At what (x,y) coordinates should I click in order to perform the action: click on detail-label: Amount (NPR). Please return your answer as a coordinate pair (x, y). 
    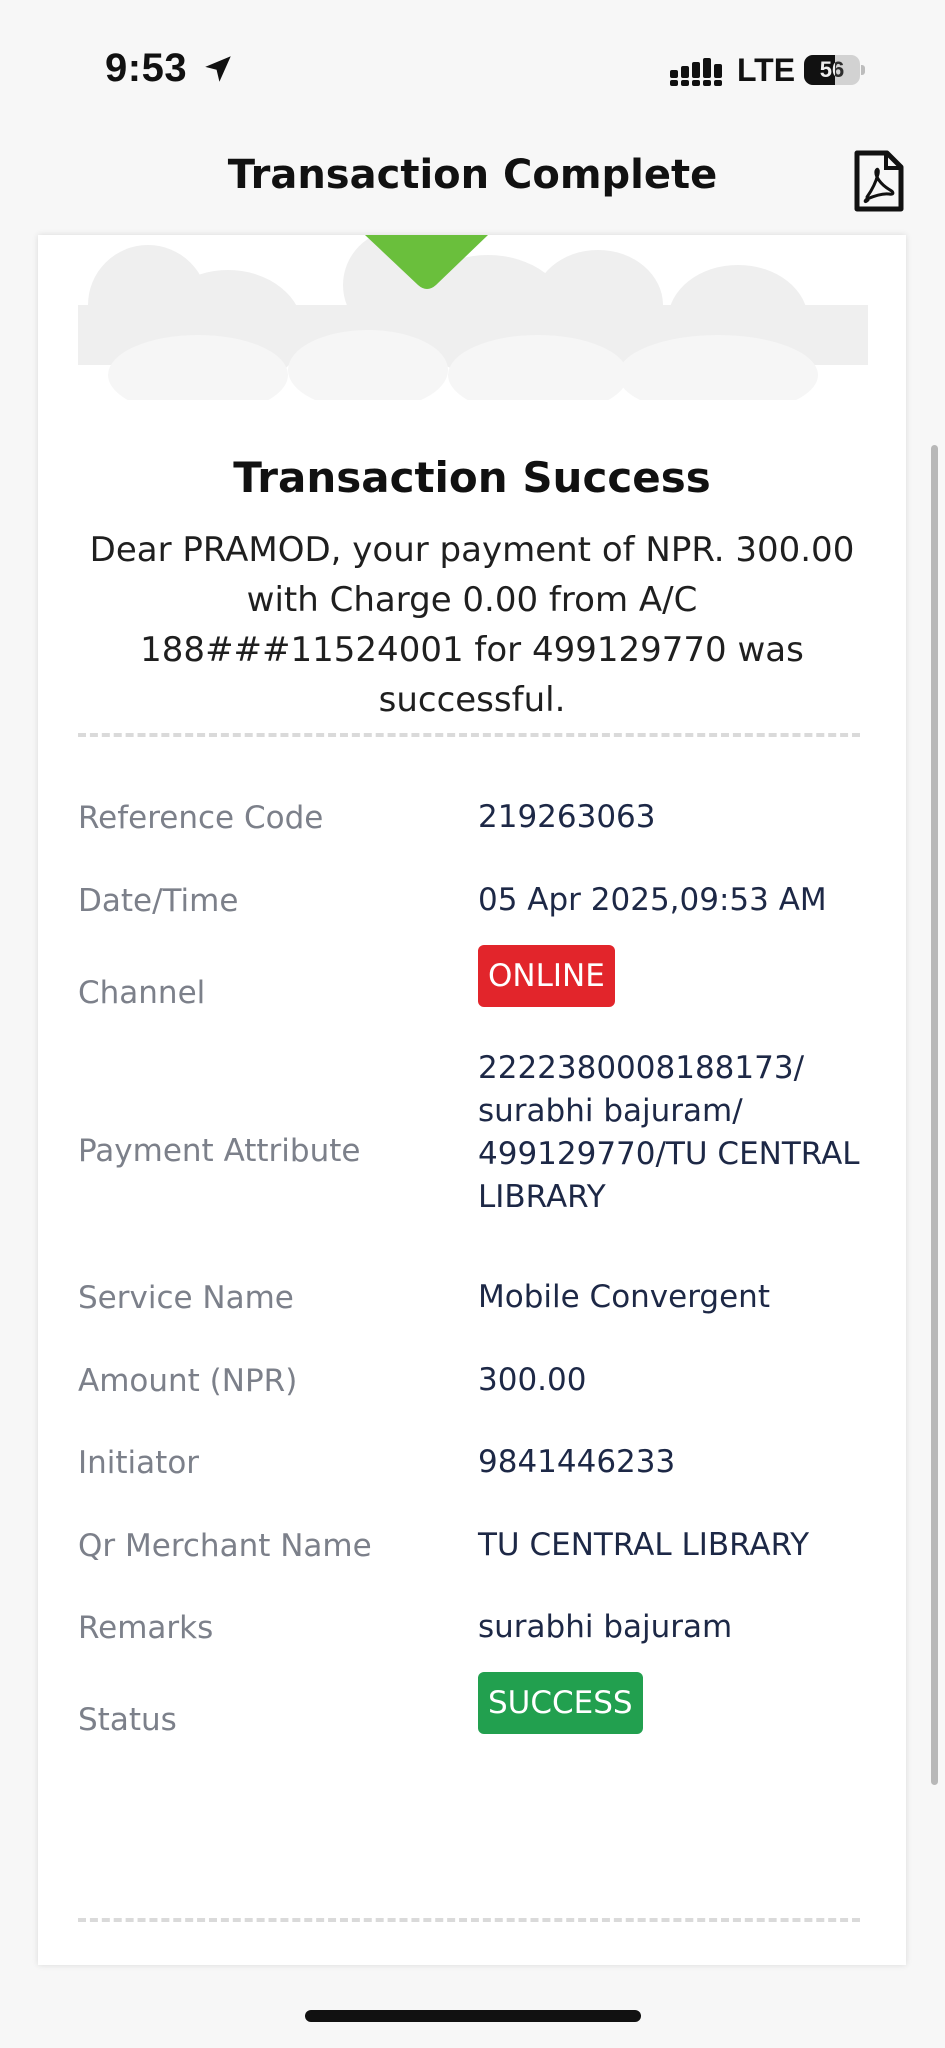
    Looking at the image, I should click on (188, 1381).